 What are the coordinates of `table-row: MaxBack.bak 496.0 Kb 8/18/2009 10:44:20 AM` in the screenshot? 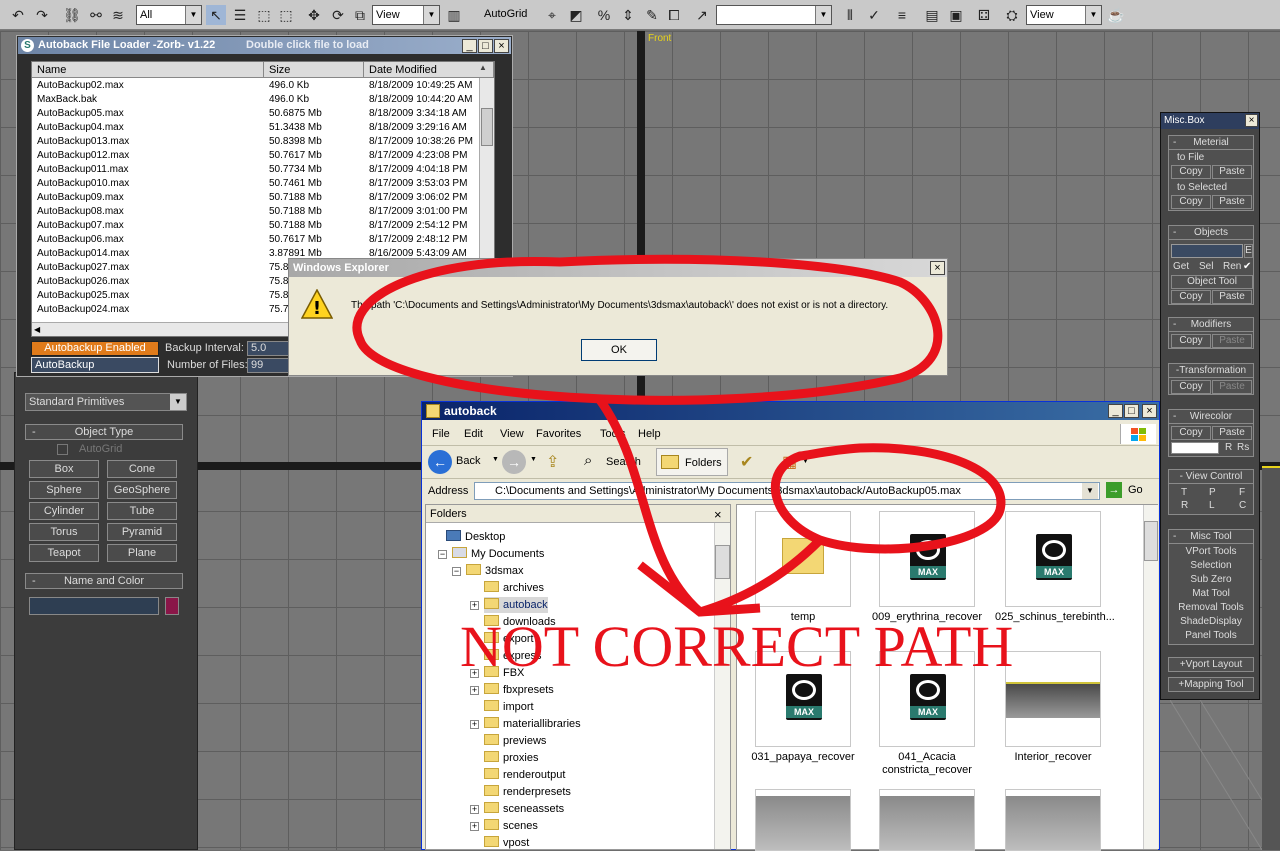 It's located at (255, 100).